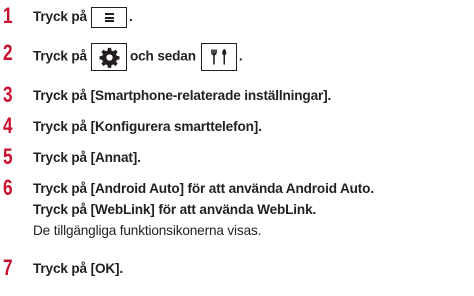 The image size is (474, 296). I want to click on tools-icon, so click(218, 57).